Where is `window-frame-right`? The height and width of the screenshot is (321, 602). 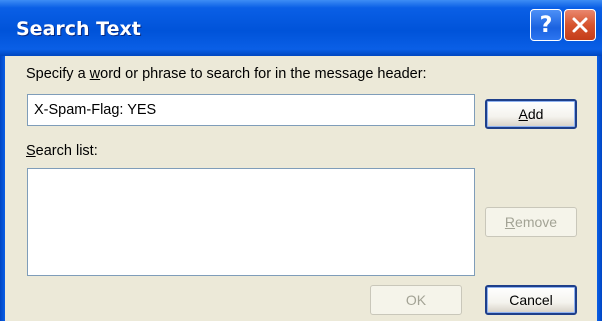 window-frame-right is located at coordinates (599, 188).